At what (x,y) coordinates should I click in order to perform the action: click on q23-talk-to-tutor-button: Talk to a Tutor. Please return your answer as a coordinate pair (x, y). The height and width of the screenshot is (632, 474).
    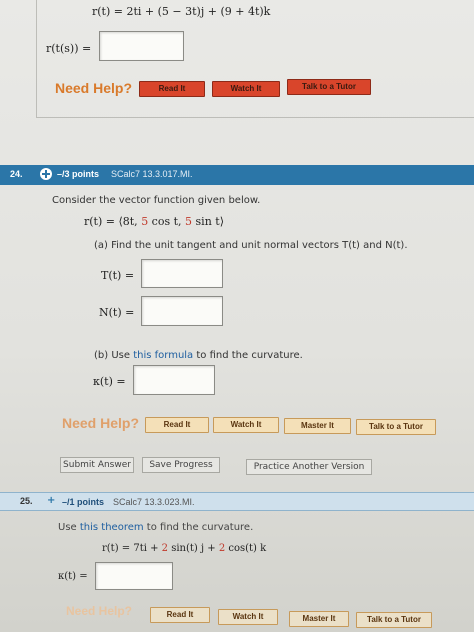
    Looking at the image, I should click on (329, 87).